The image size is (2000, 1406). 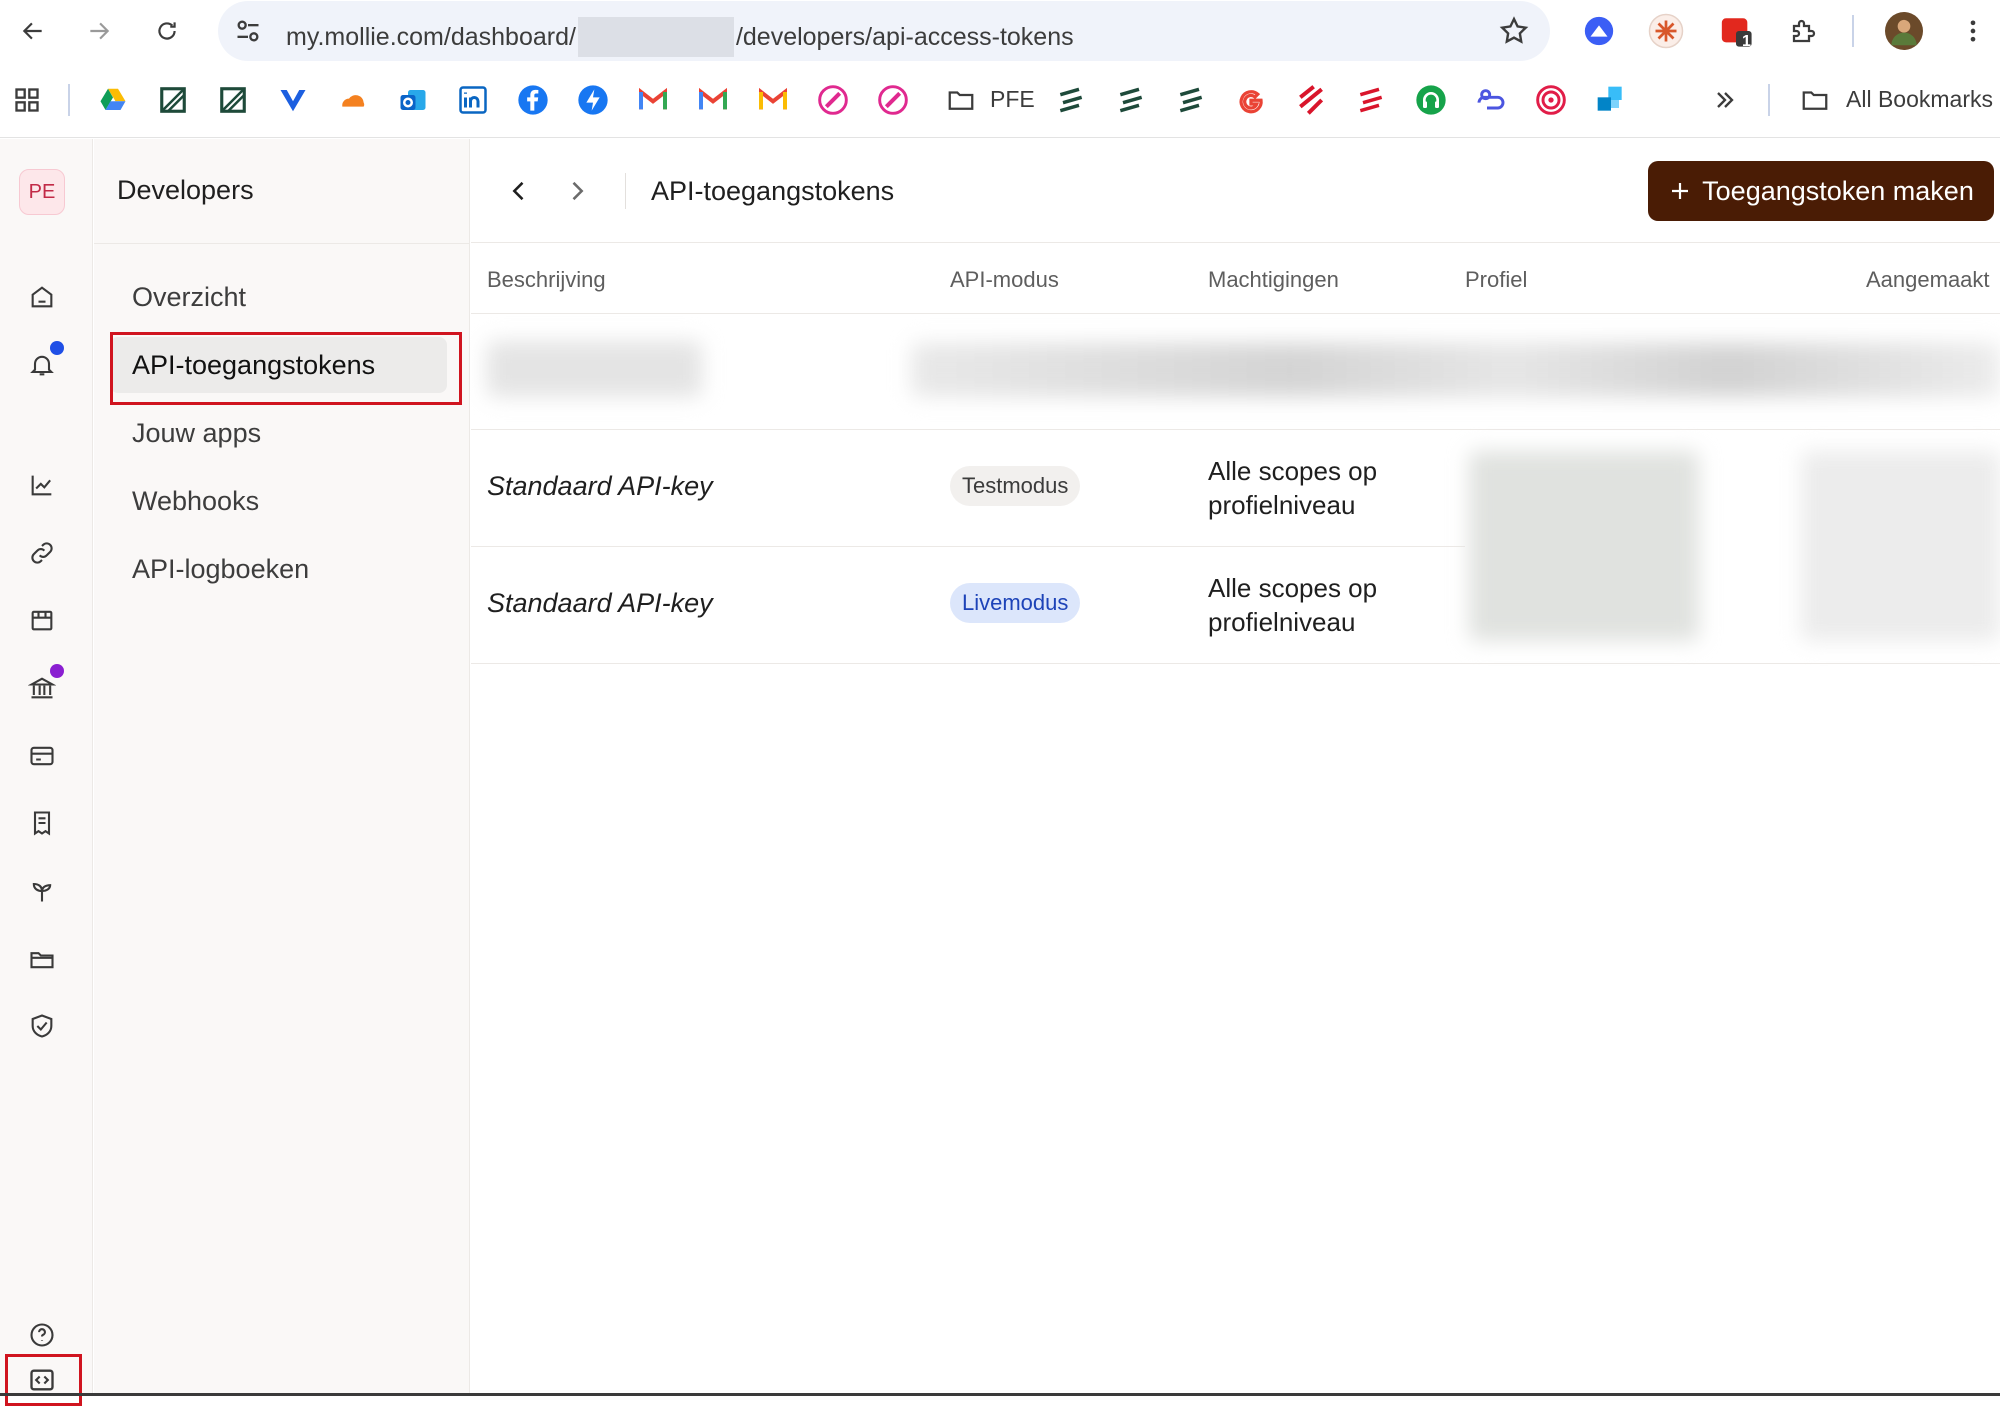 I want to click on store-icon, so click(x=42, y=620).